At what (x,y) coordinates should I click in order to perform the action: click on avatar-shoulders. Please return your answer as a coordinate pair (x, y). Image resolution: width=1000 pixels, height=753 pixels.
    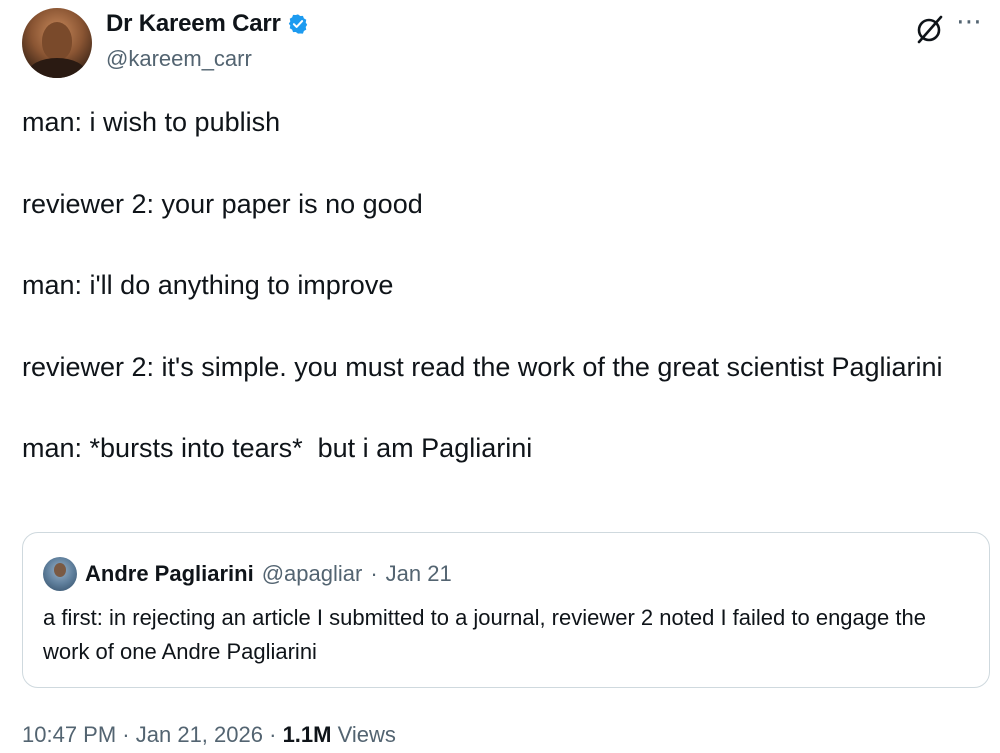
    Looking at the image, I should click on (57, 68).